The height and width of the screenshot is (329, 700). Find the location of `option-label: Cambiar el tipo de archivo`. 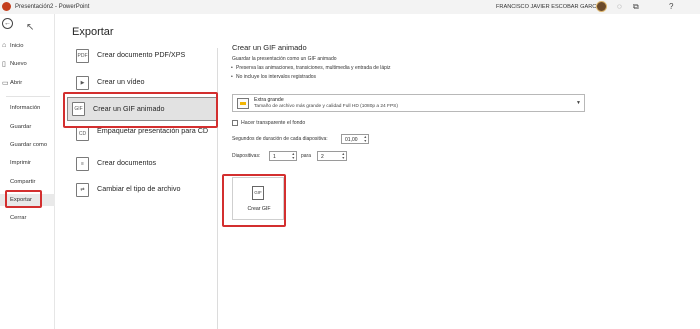

option-label: Cambiar el tipo de archivo is located at coordinates (139, 188).